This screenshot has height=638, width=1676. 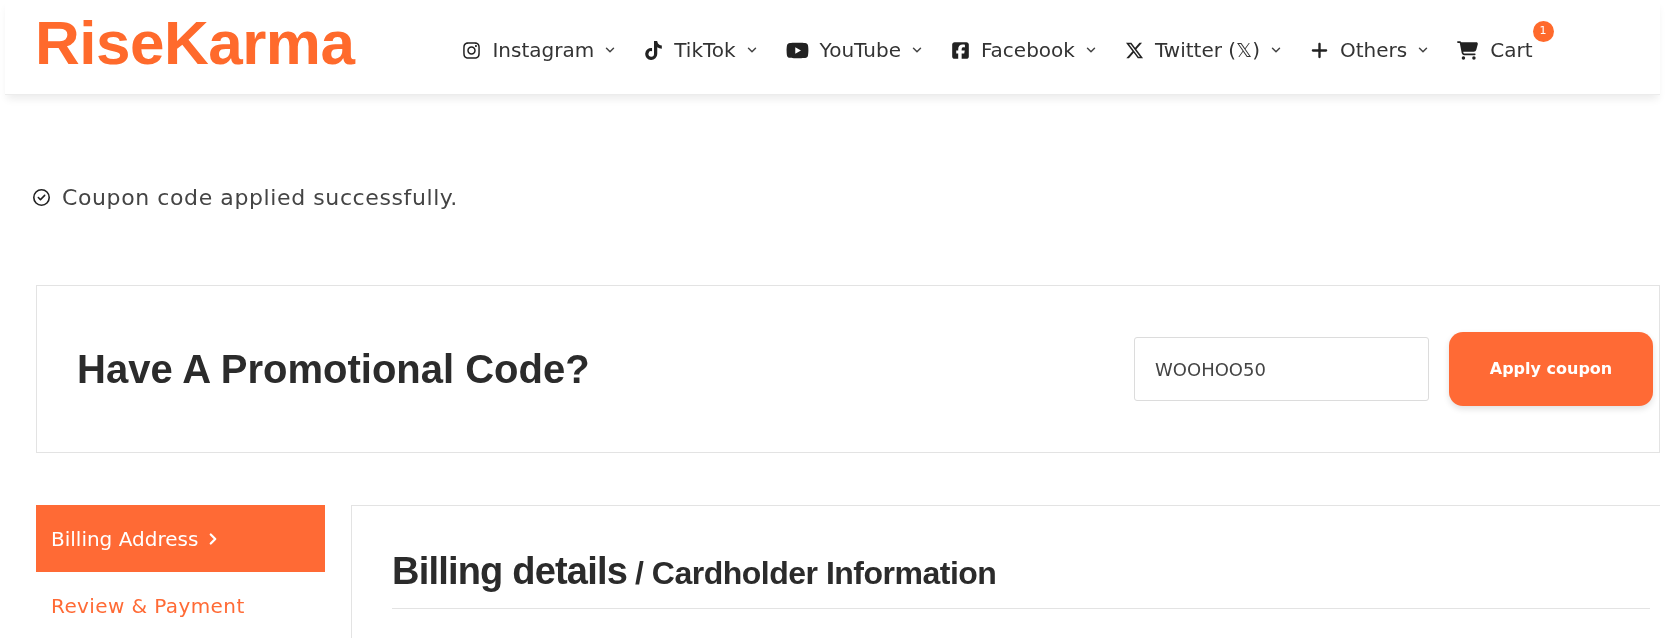 I want to click on cart-count-badge: 1, so click(x=1543, y=31).